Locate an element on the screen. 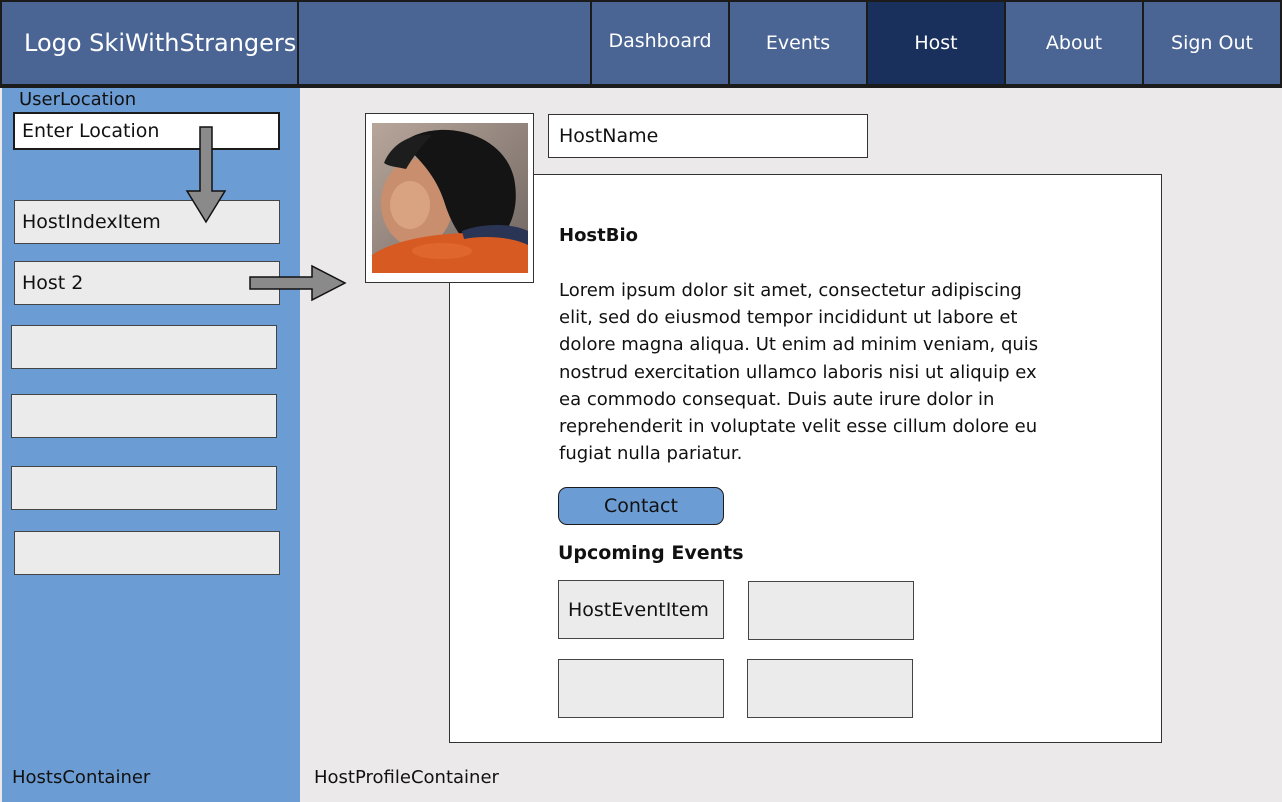 The height and width of the screenshot is (802, 1282). nav-spacer is located at coordinates (444, 43).